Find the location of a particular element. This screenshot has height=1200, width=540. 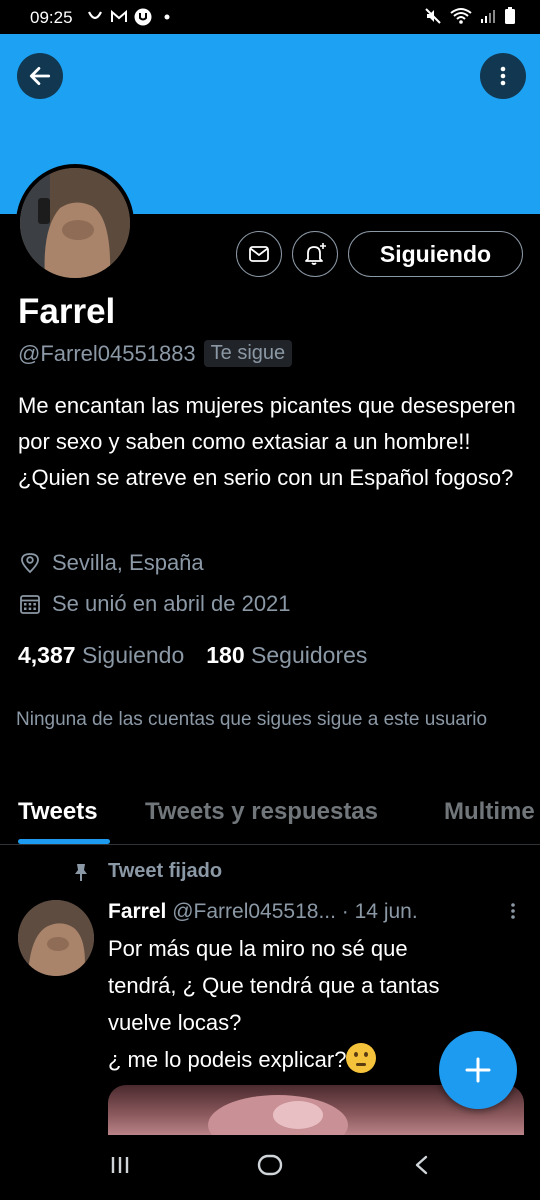

tweet-author-name: Farrel is located at coordinates (137, 911).